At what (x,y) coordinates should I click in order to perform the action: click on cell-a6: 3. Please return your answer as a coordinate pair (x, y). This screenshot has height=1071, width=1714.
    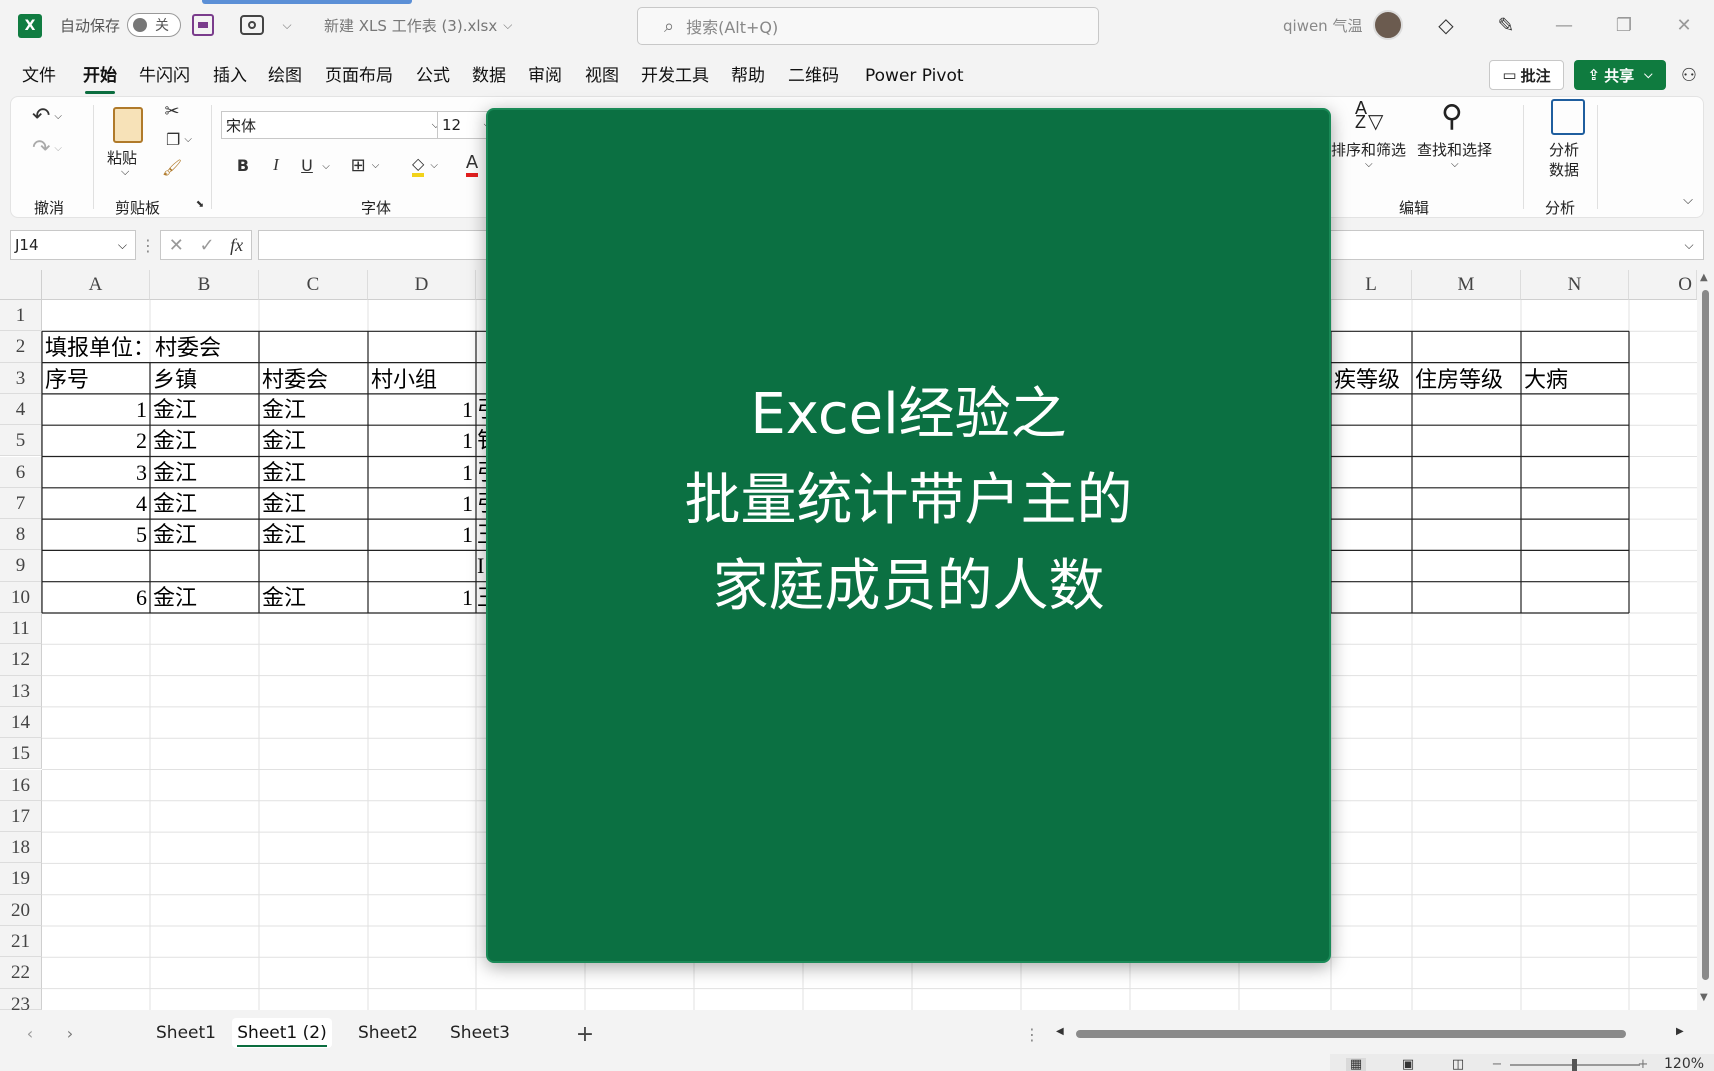
    Looking at the image, I should click on (96, 472).